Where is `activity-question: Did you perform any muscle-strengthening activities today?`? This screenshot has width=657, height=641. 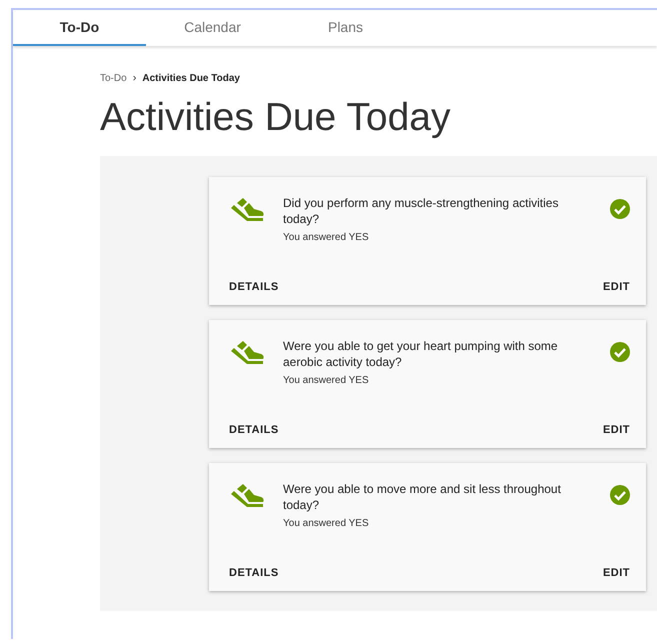
activity-question: Did you perform any muscle-strengthening activities today? is located at coordinates (421, 211).